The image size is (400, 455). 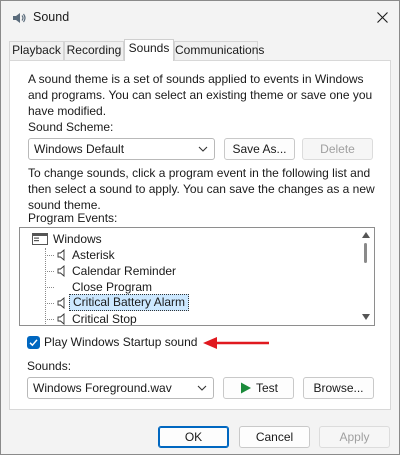 I want to click on tab-label: Playback, so click(x=36, y=50).